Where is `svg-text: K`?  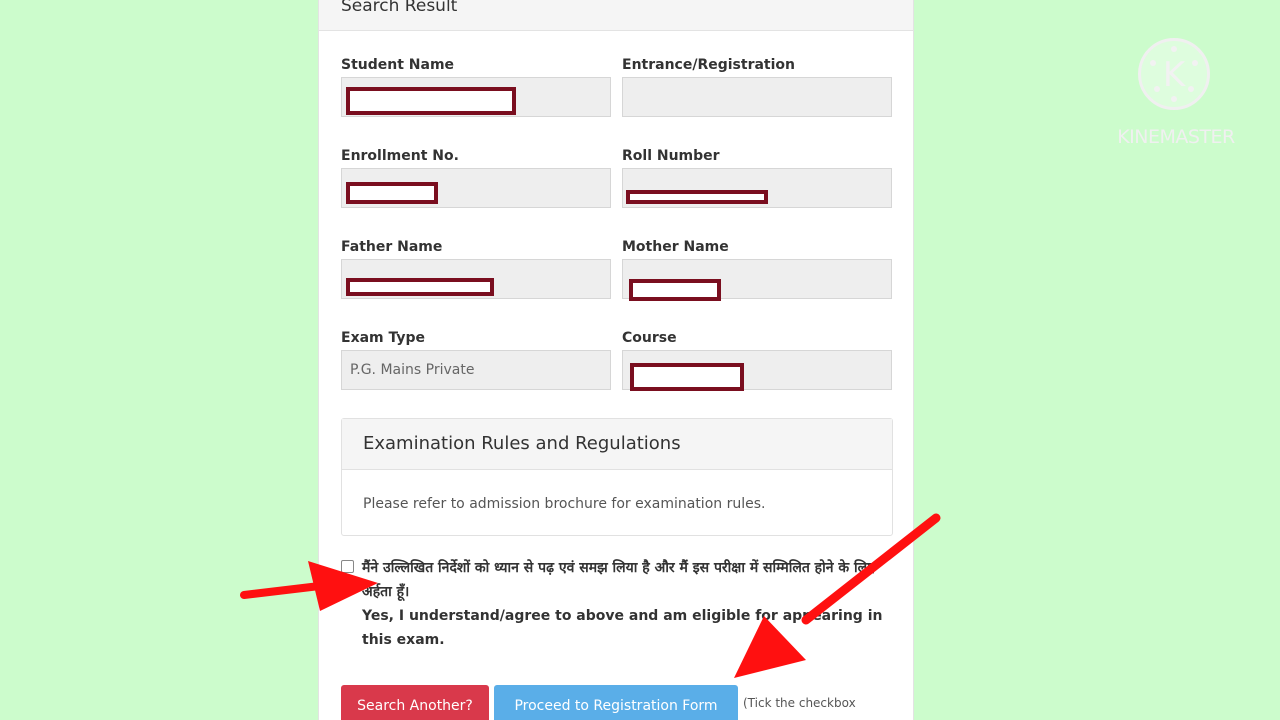
svg-text: K is located at coordinates (1175, 75).